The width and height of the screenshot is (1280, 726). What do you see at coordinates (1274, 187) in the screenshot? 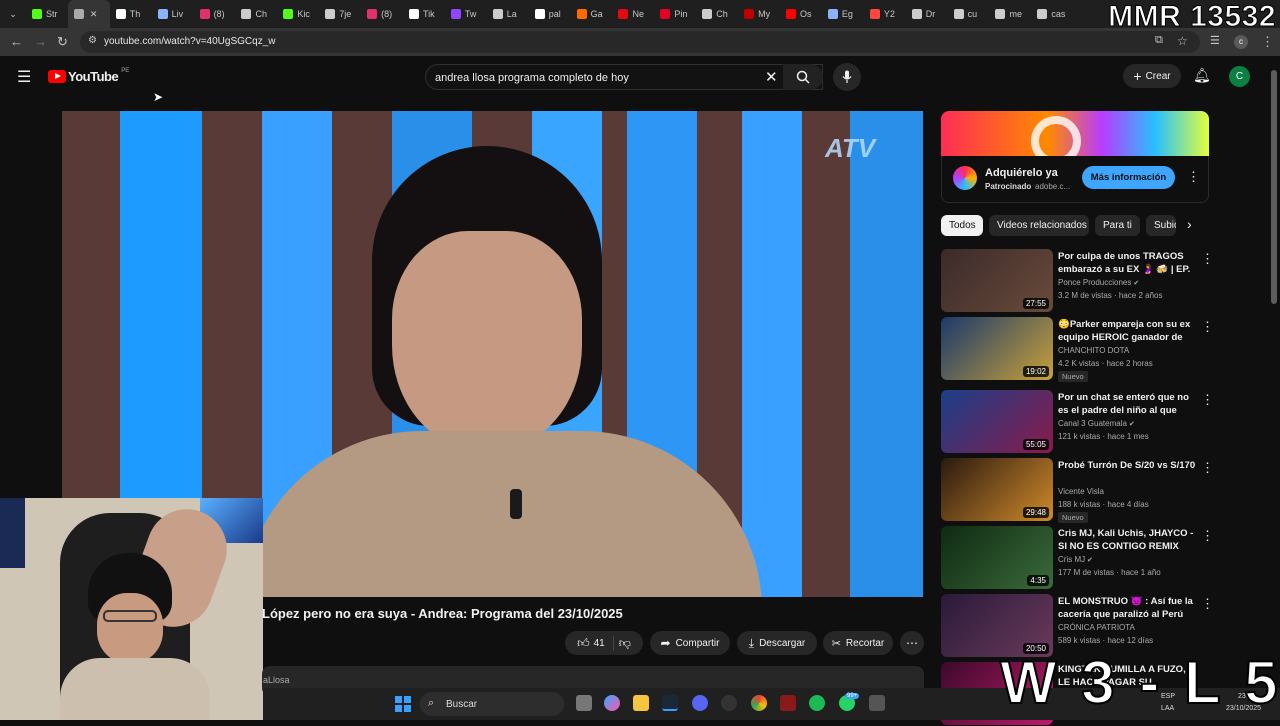
I see `page-scrollbar` at bounding box center [1274, 187].